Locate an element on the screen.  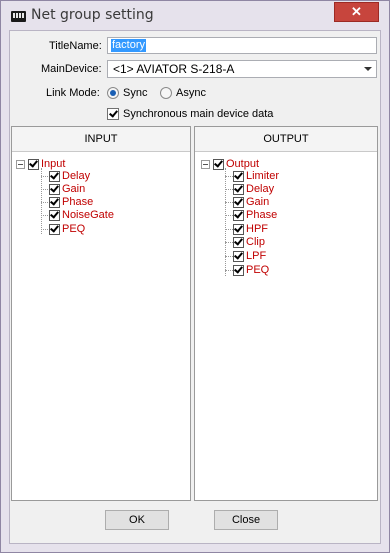
main-device-value: <1> AVIATOR S-218-A is located at coordinates (174, 69).